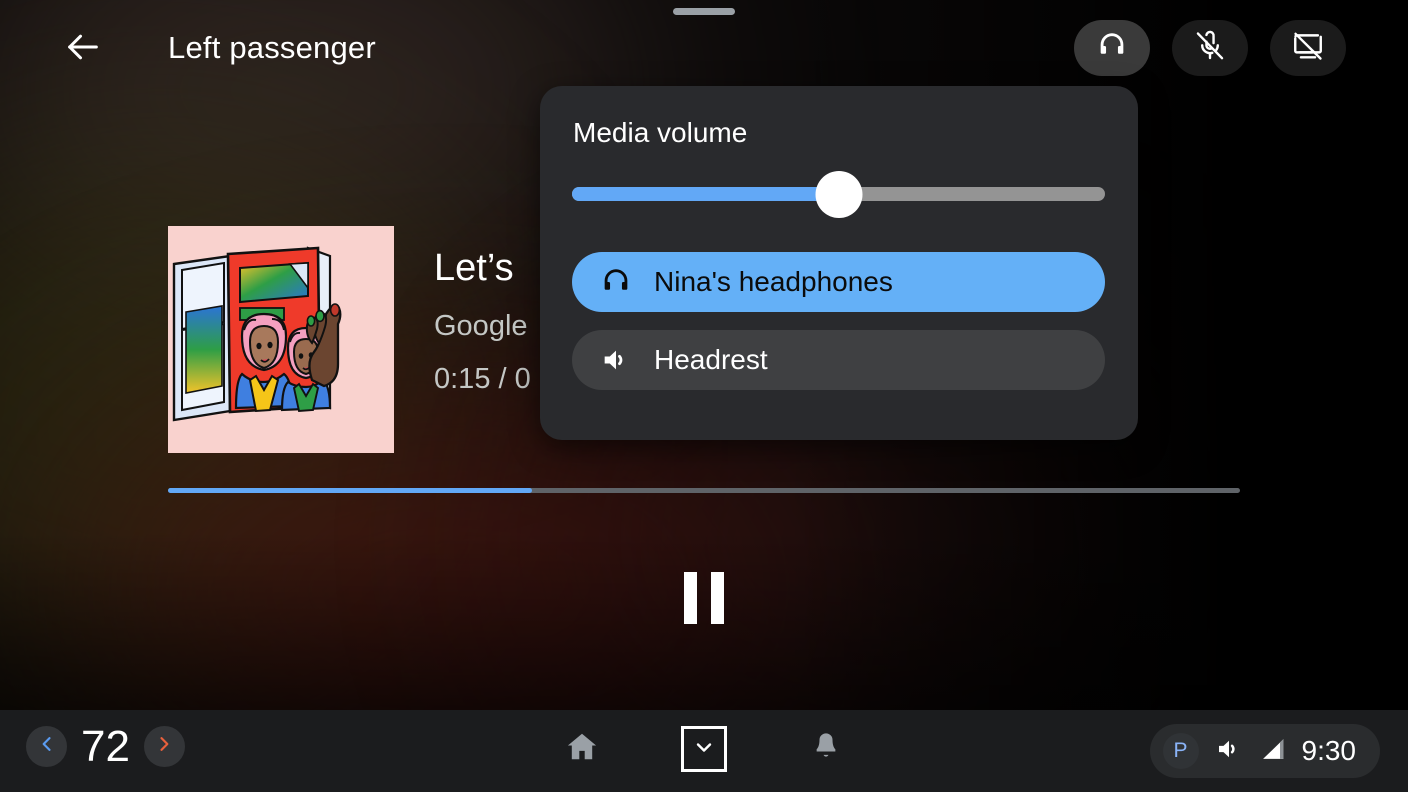 This screenshot has height=792, width=1408. Describe the element at coordinates (272, 47) in the screenshot. I see `page-title: Left passenger` at that location.